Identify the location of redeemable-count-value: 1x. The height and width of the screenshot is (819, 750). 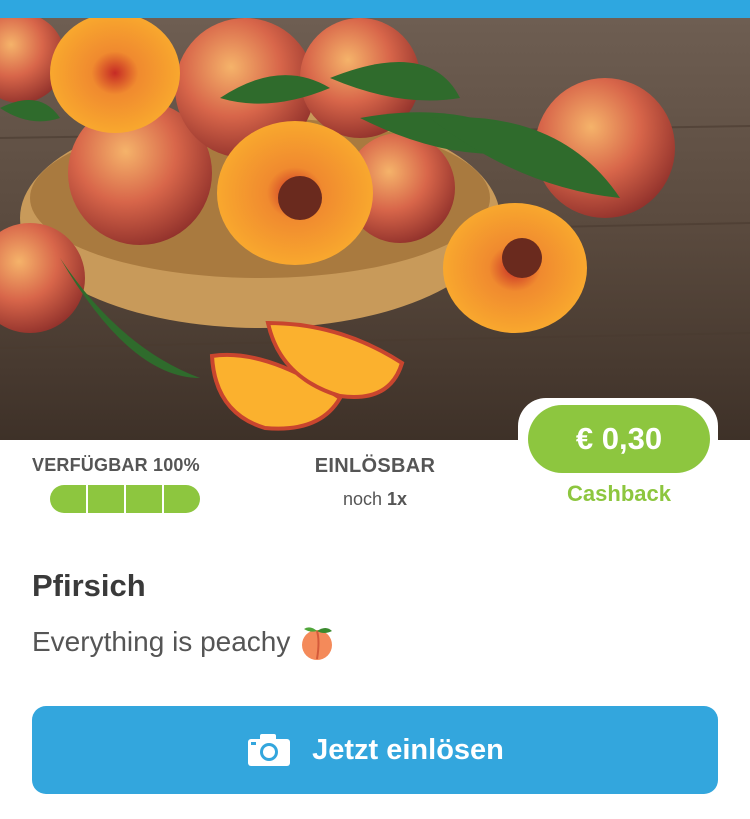
(397, 499).